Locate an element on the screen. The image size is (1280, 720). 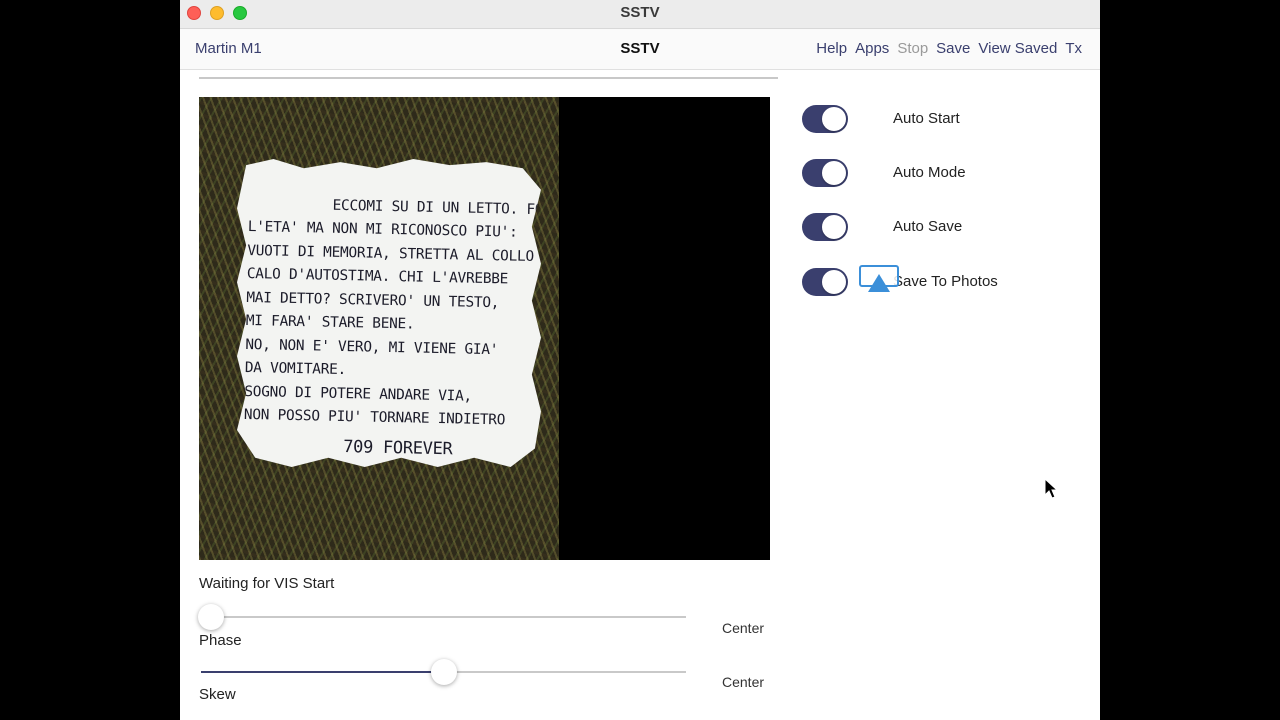
window-title: SSTV is located at coordinates (640, 12).